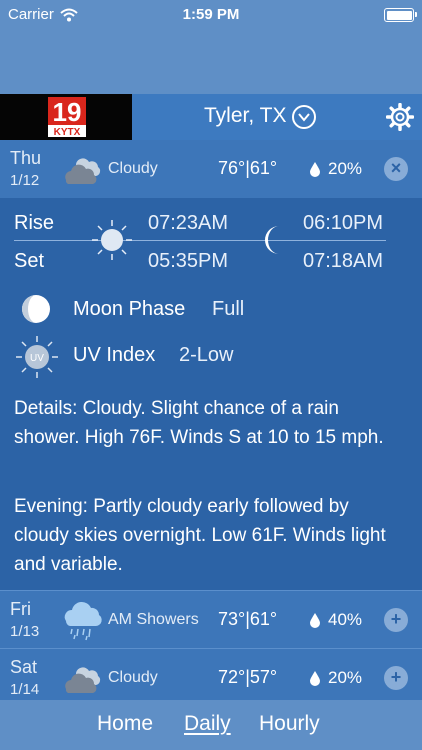  What do you see at coordinates (343, 261) in the screenshot?
I see `moonset-time: 07:18AM` at bounding box center [343, 261].